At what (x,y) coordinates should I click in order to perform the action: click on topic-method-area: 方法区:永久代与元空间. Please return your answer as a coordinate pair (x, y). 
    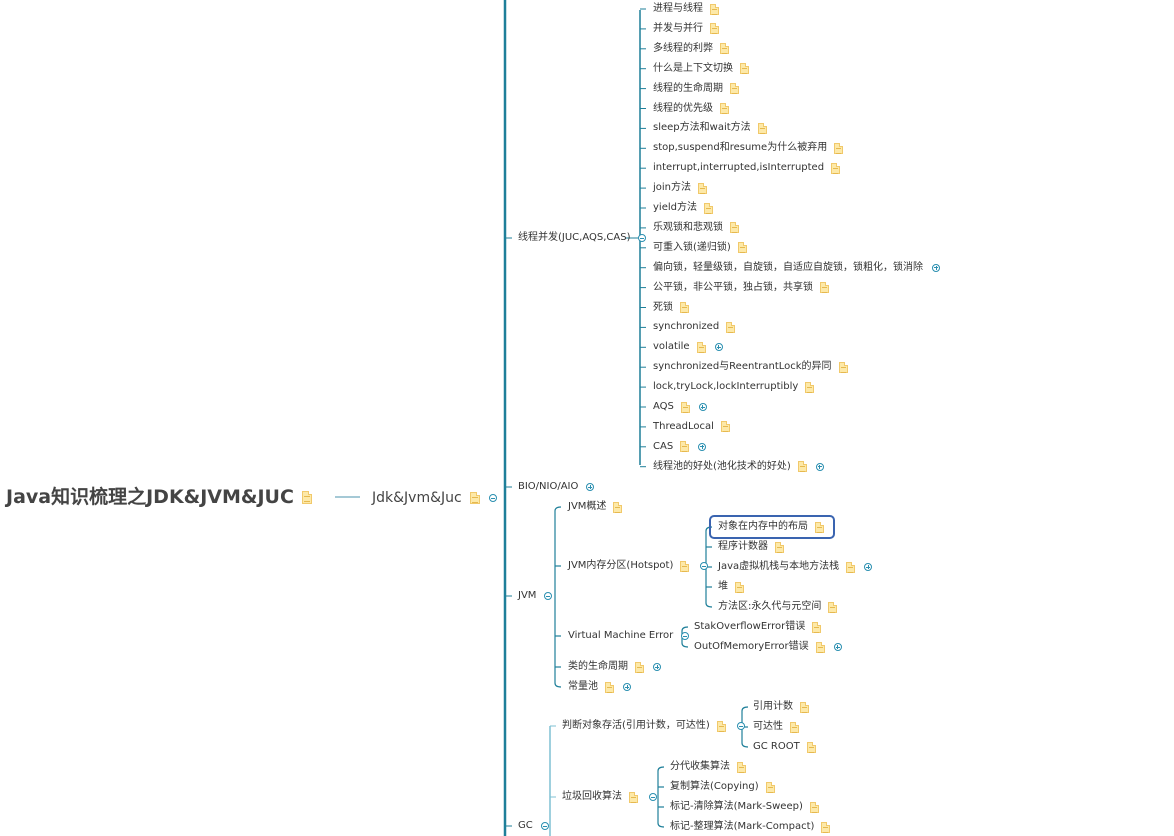
    Looking at the image, I should click on (778, 607).